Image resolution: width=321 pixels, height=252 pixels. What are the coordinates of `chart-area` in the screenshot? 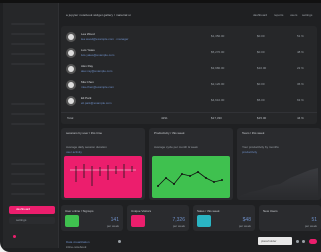 It's located at (279, 183).